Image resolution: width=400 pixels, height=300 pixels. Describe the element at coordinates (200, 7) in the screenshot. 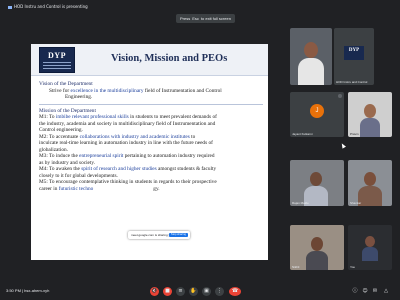

I see `top-bar: HOD Instru and Control is presenting` at that location.